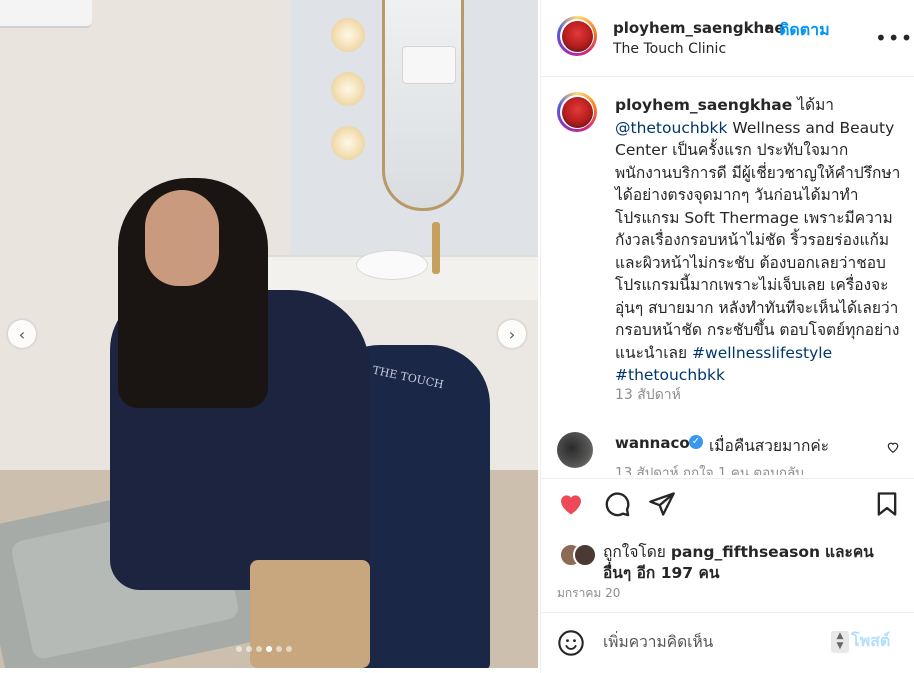 This screenshot has width=914, height=673. I want to click on verified-badge-icon: ✓, so click(696, 442).